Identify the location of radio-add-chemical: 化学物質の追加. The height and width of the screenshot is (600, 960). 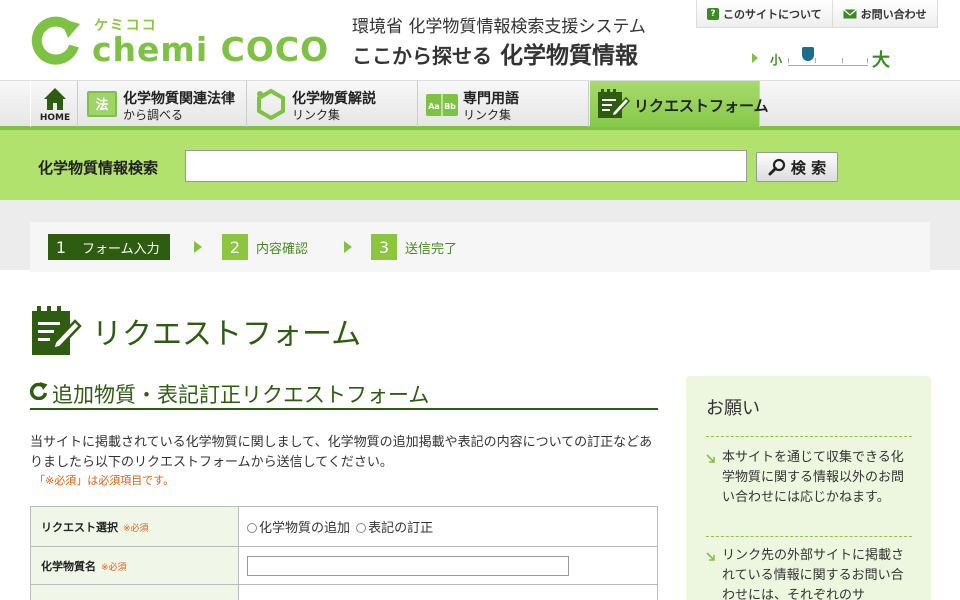
(298, 528).